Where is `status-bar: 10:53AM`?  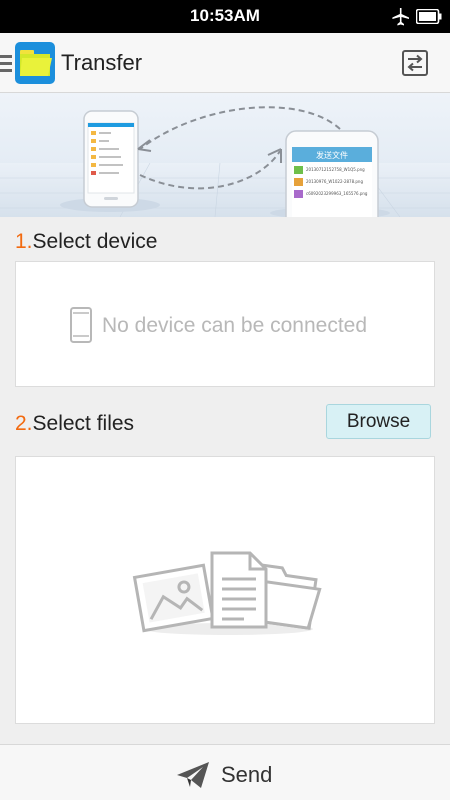 status-bar: 10:53AM is located at coordinates (225, 16).